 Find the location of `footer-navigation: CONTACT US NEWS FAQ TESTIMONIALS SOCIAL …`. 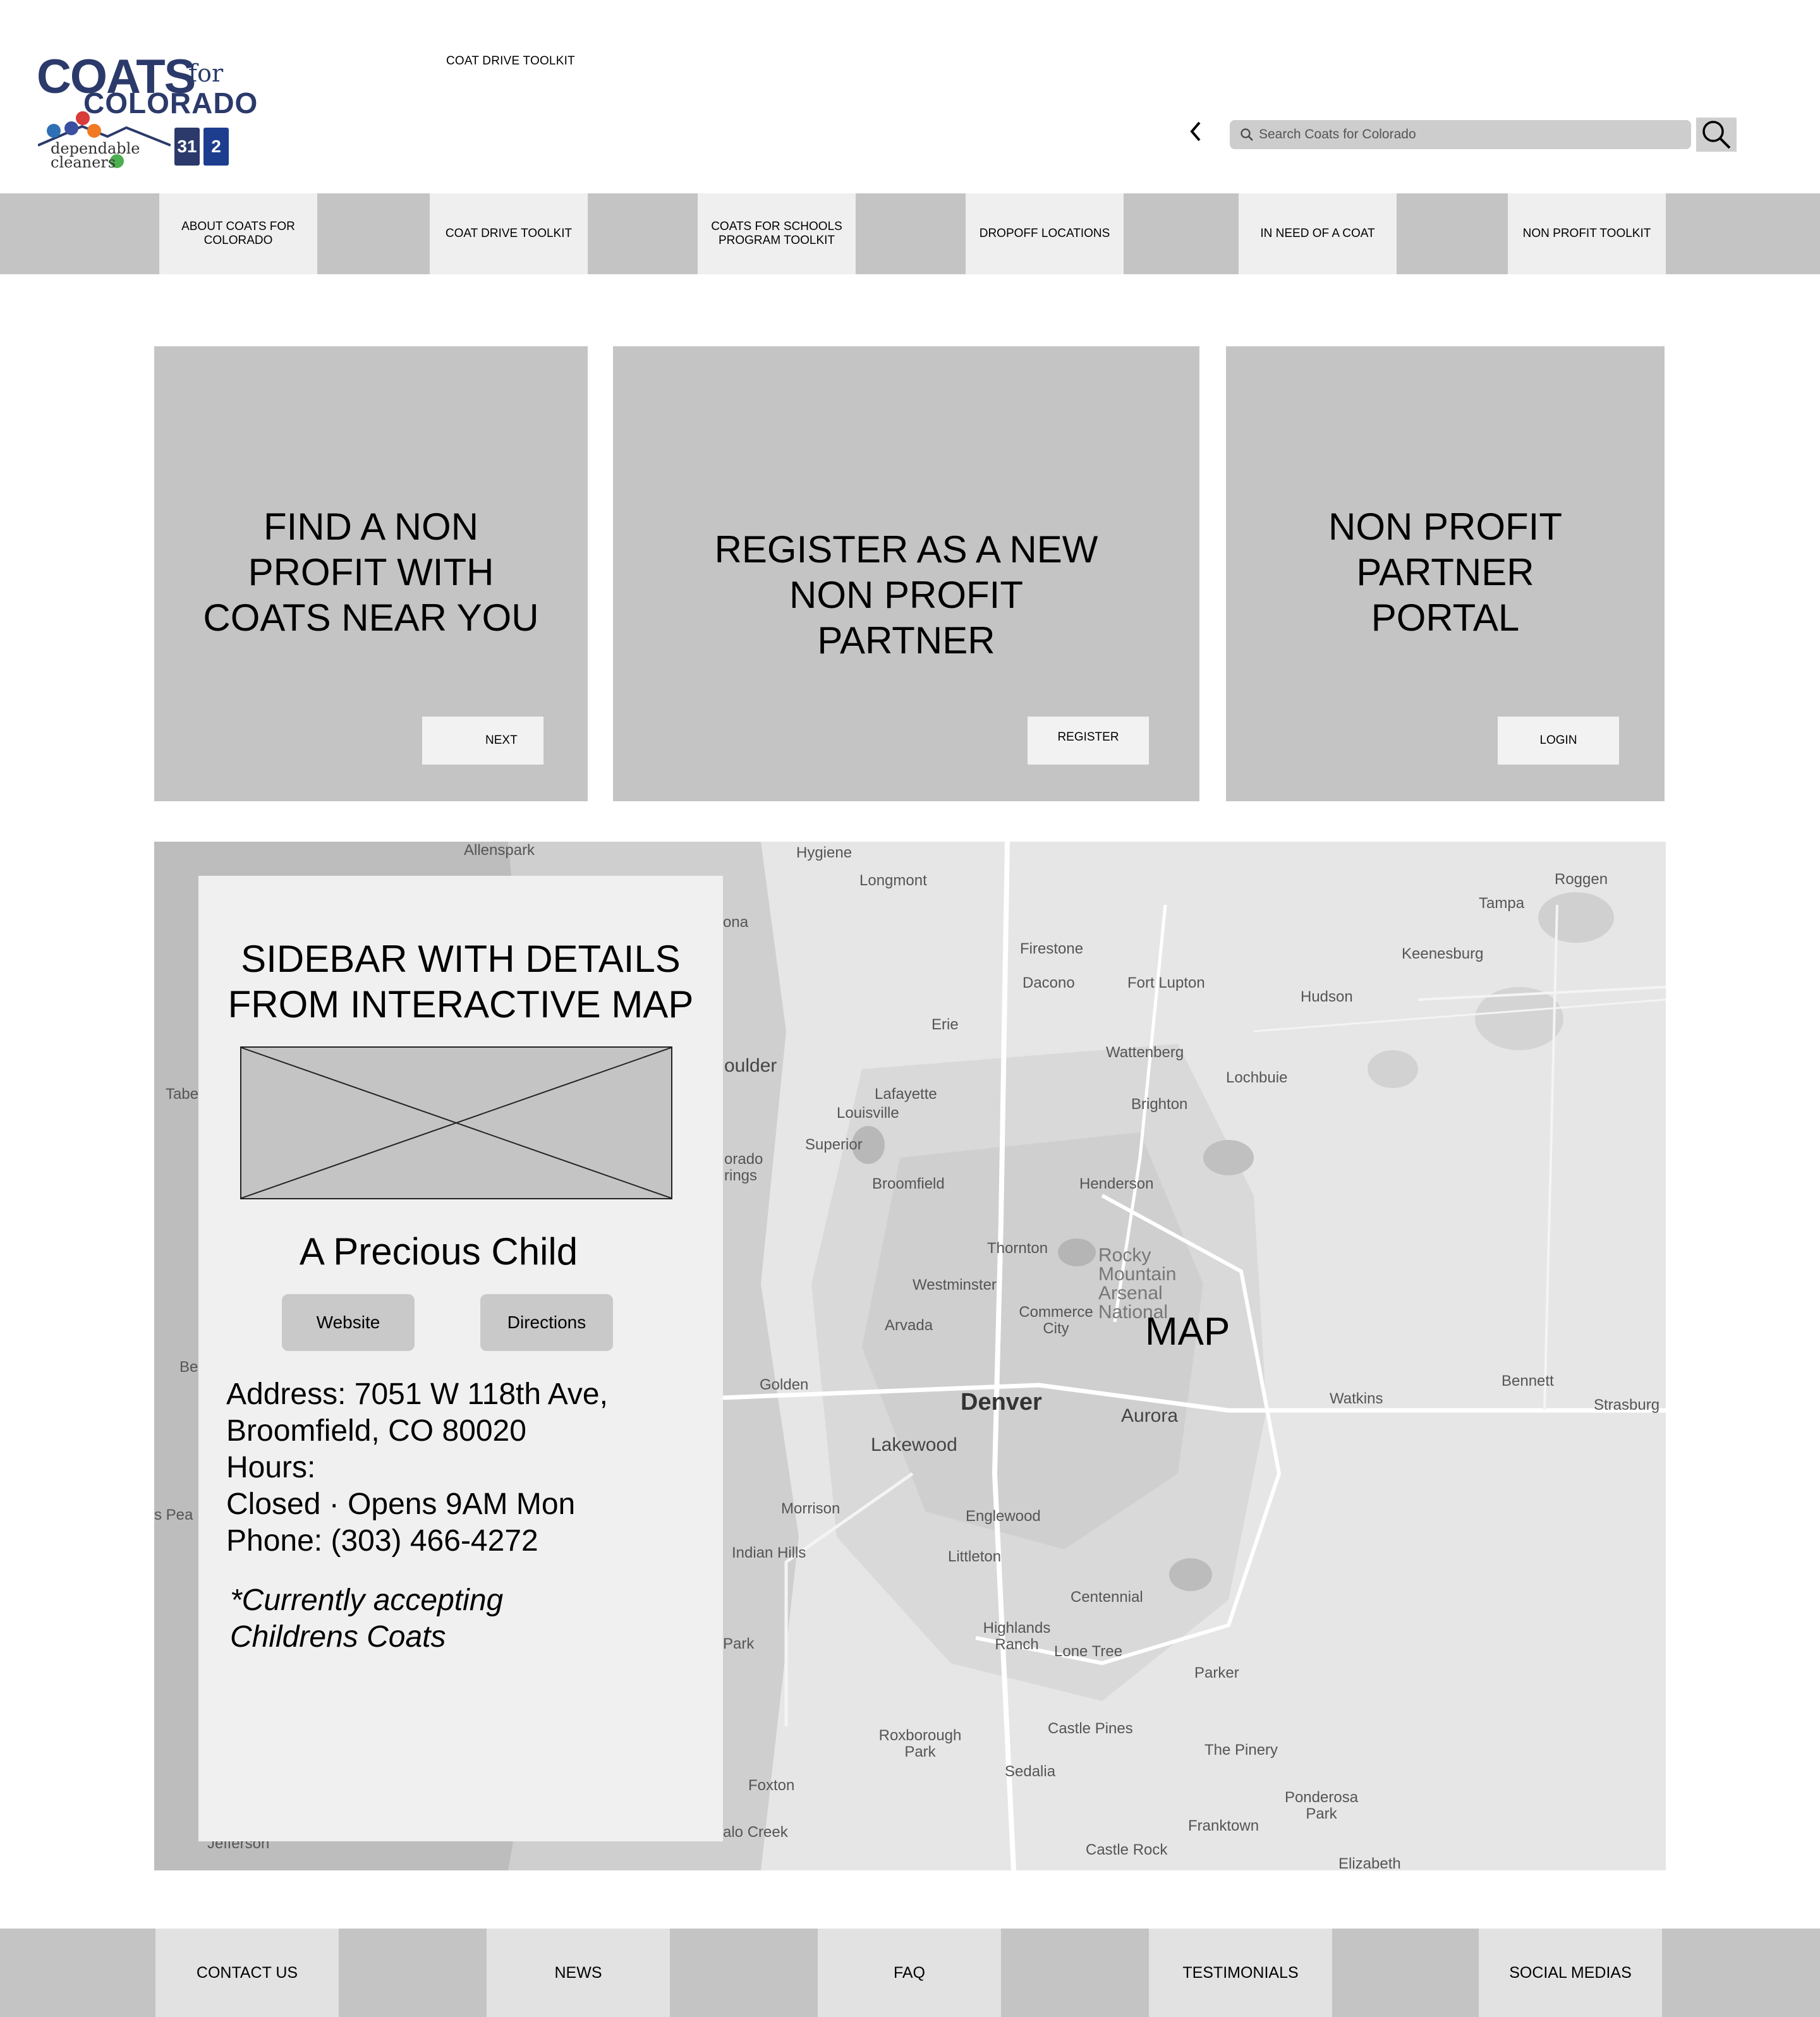

footer-navigation: CONTACT US NEWS FAQ TESTIMONIALS SOCIAL … is located at coordinates (910, 1973).